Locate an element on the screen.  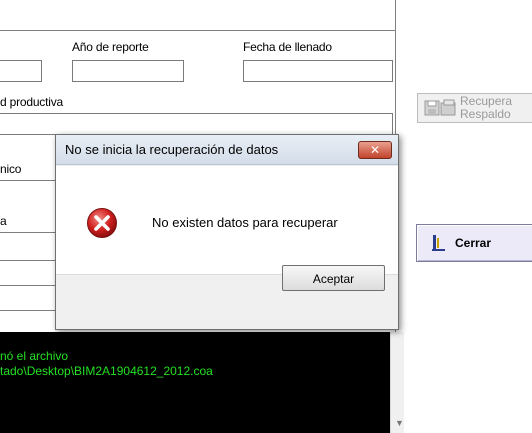
recover-label-2: Respaldo is located at coordinates (485, 114).